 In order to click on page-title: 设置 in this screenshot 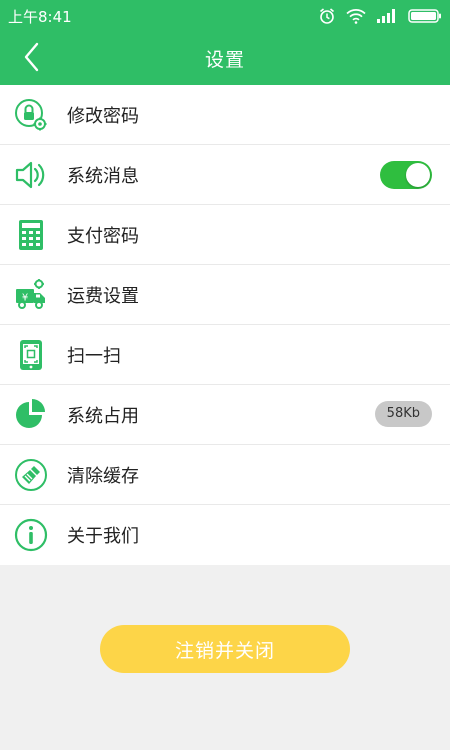, I will do `click(224, 60)`.